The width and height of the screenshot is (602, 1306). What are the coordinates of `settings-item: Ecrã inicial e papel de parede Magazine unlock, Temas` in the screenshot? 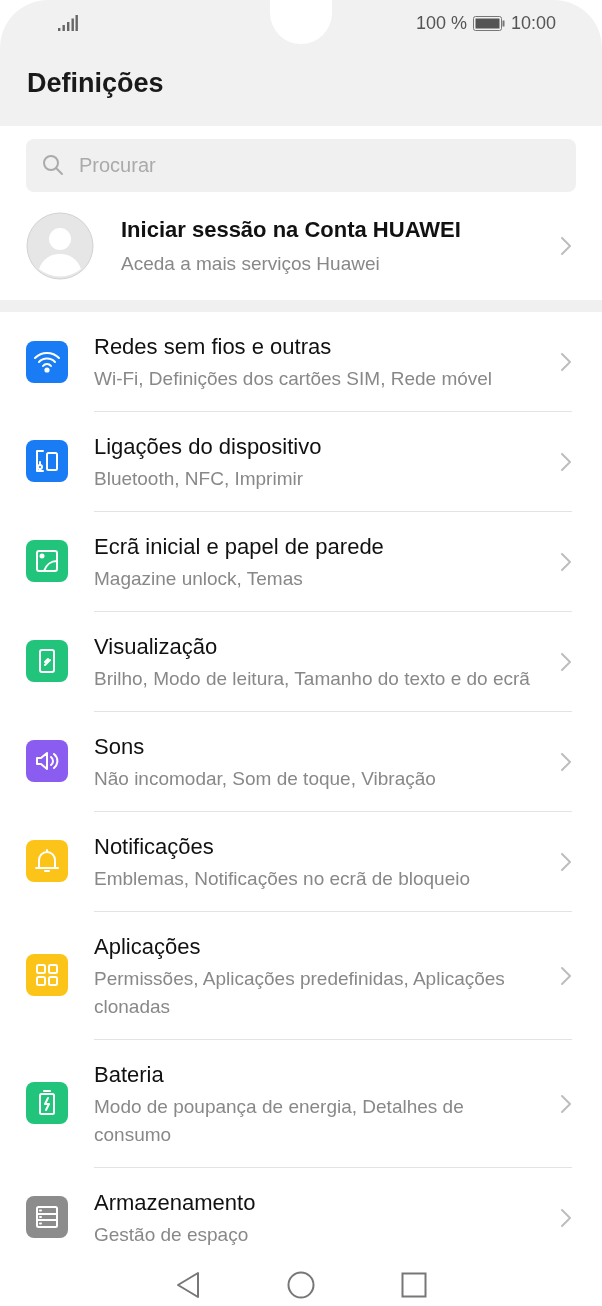 It's located at (301, 561).